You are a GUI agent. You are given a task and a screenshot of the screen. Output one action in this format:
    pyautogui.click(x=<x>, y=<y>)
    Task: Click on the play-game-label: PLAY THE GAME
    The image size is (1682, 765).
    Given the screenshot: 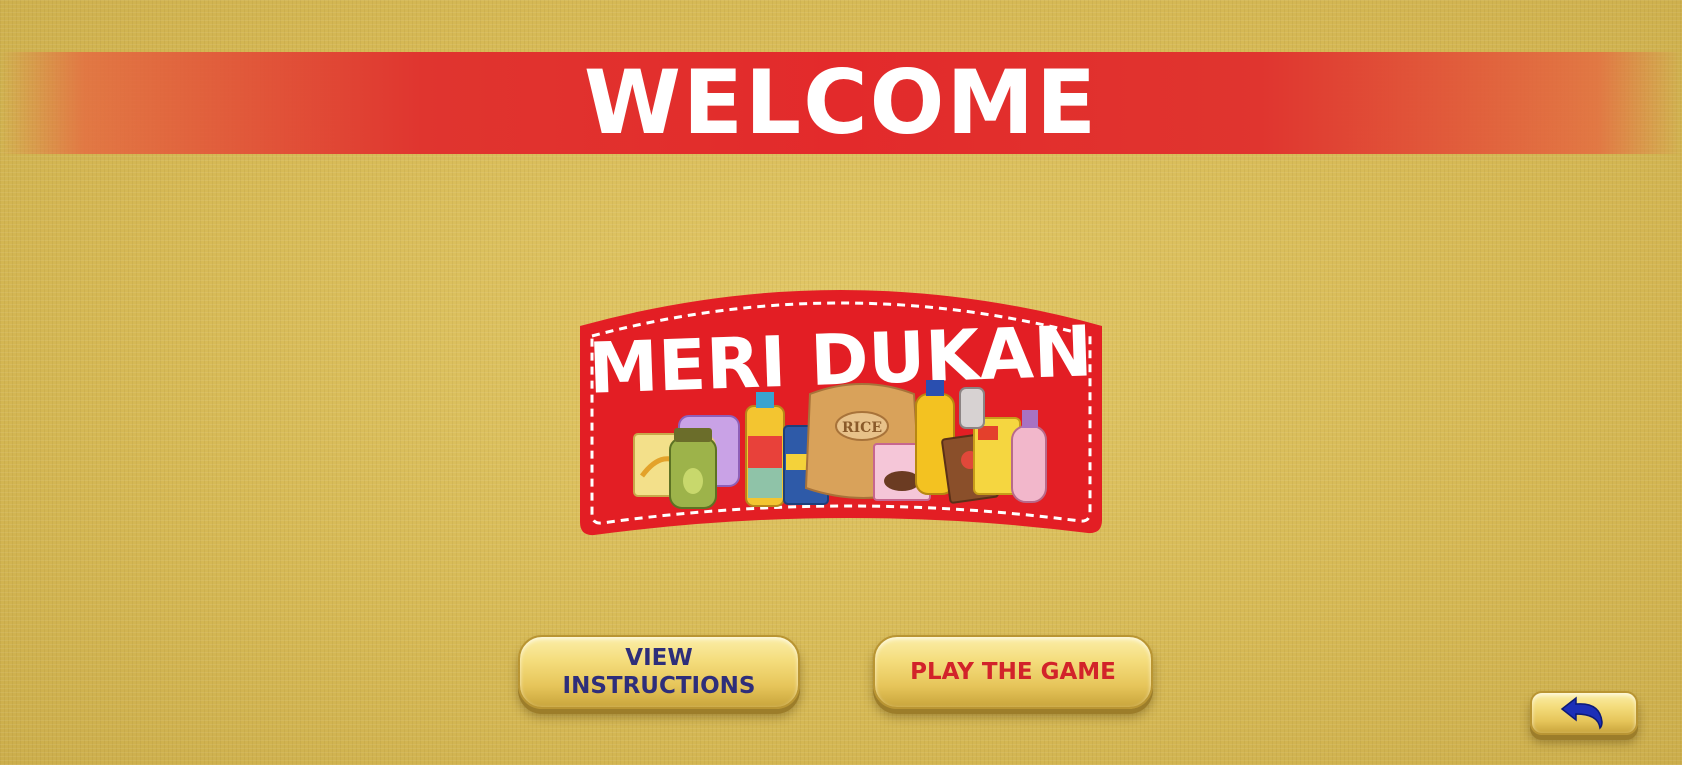 What is the action you would take?
    pyautogui.click(x=1013, y=672)
    